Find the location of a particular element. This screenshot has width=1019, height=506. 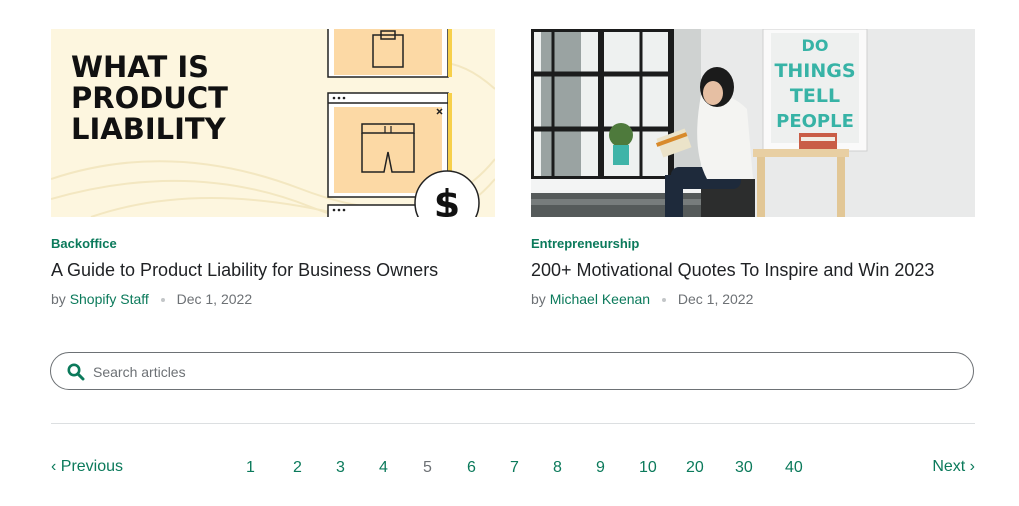

page-link-4: 4 is located at coordinates (401, 468).